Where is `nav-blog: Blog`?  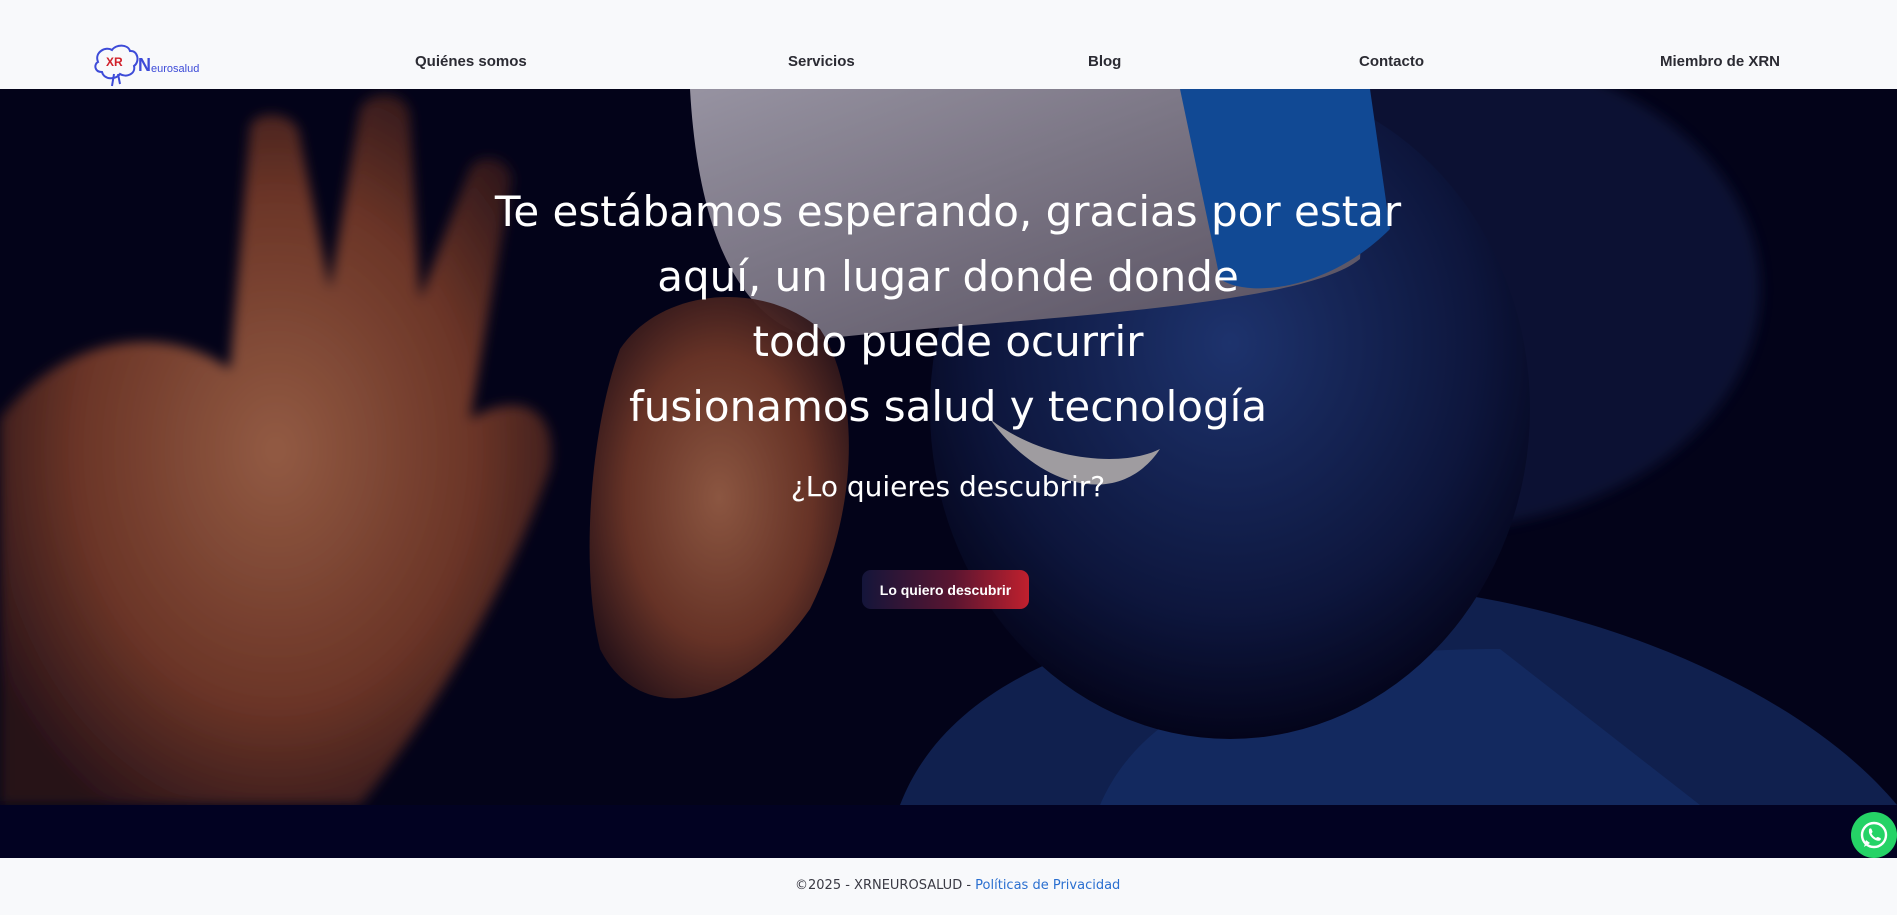
nav-blog: Blog is located at coordinates (1104, 61).